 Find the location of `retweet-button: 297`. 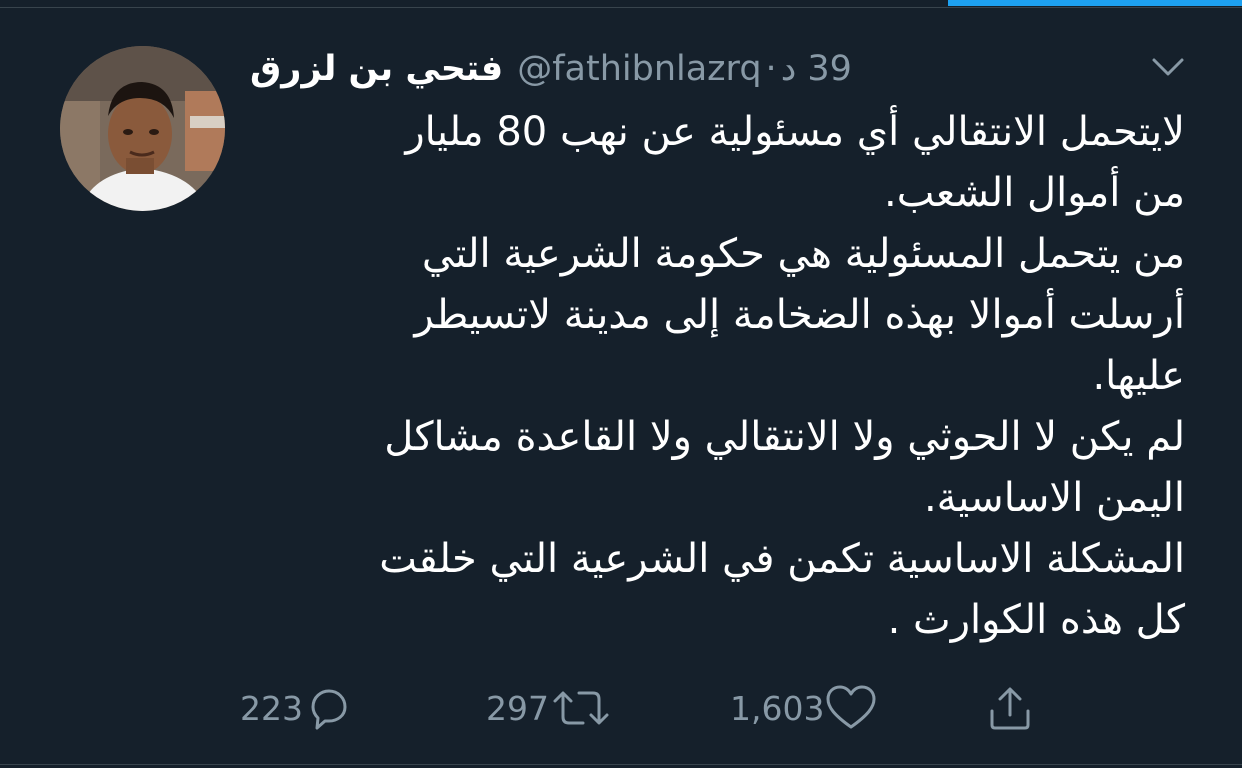

retweet-button: 297 is located at coordinates (549, 708).